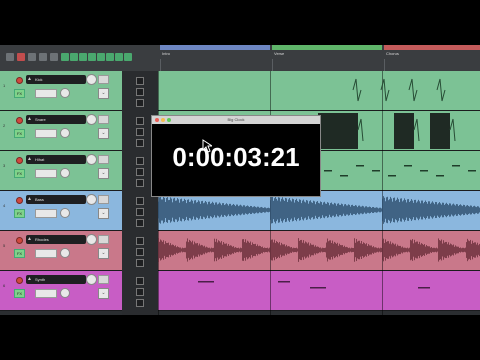 The height and width of the screenshot is (360, 480). I want to click on record-button, so click(21, 57).